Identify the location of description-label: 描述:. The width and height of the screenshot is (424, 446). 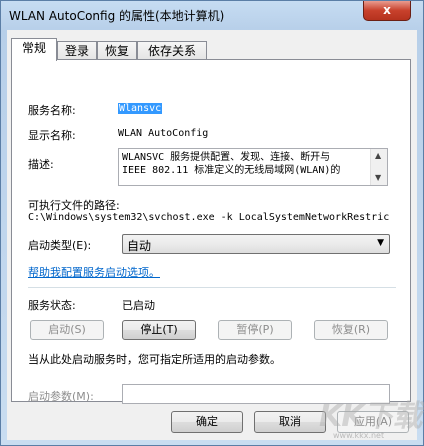
(41, 164).